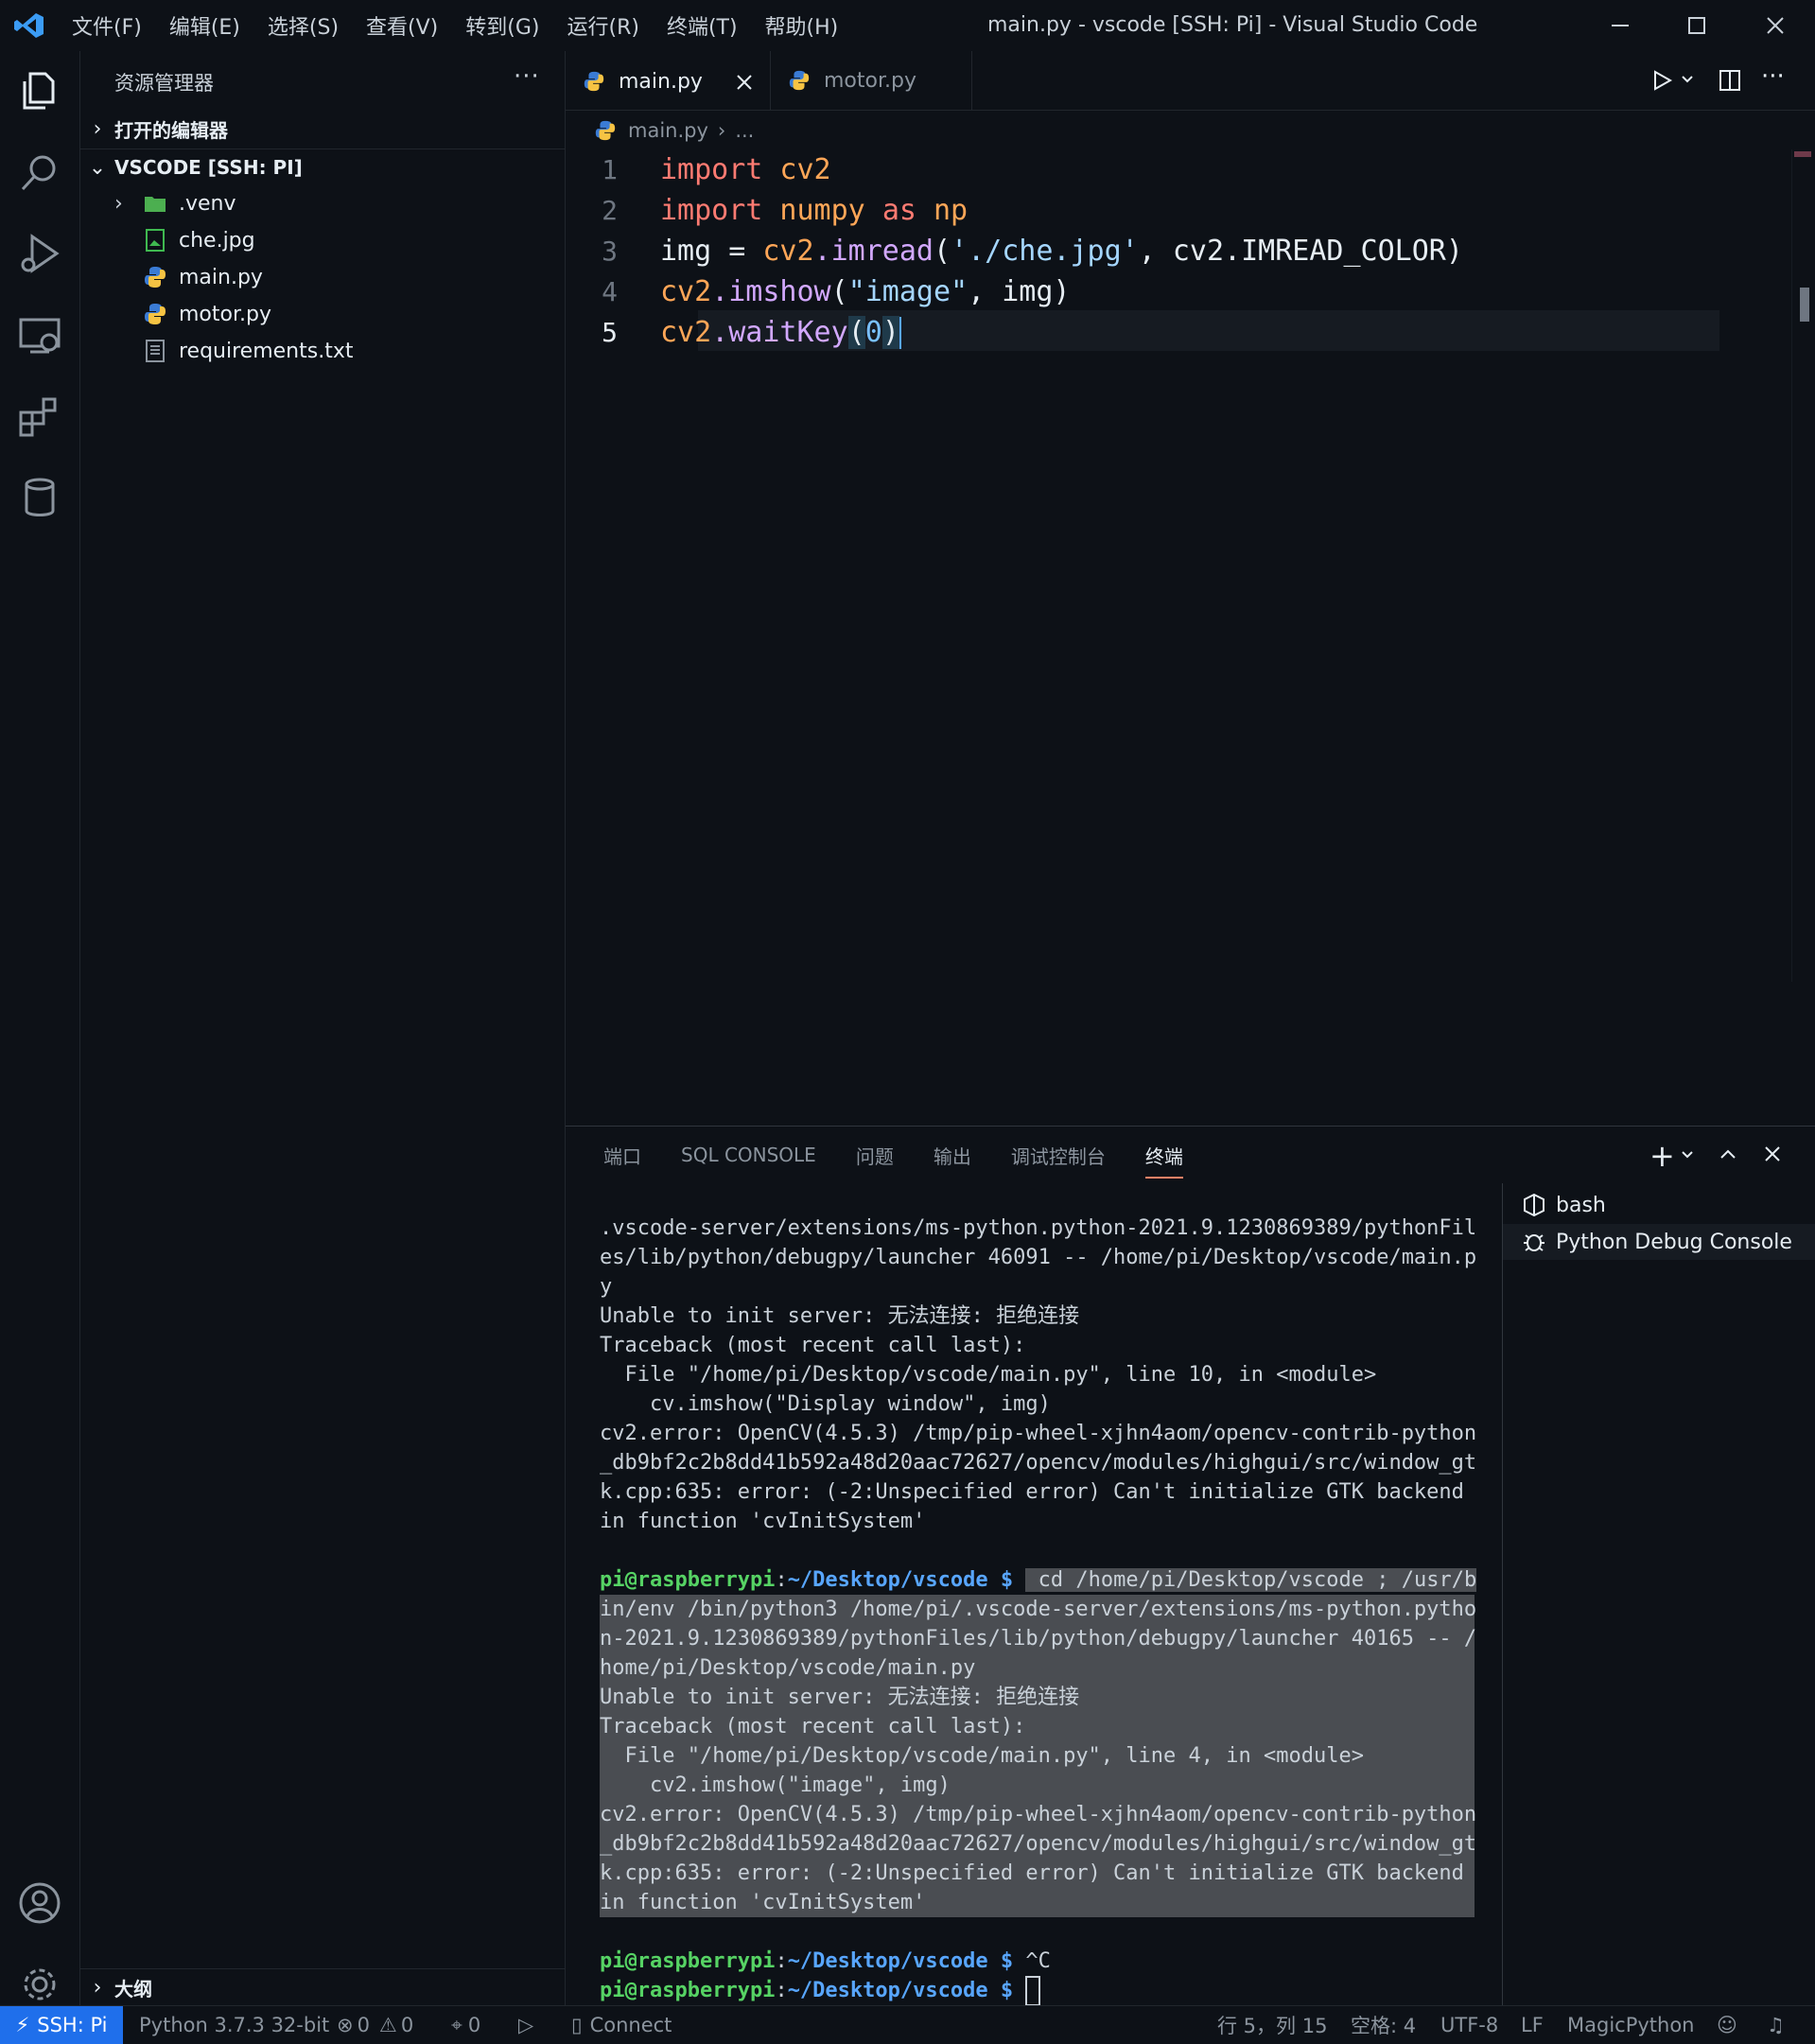 Image resolution: width=1815 pixels, height=2044 pixels. What do you see at coordinates (1469, 2025) in the screenshot?
I see `encoding: UTF-8` at bounding box center [1469, 2025].